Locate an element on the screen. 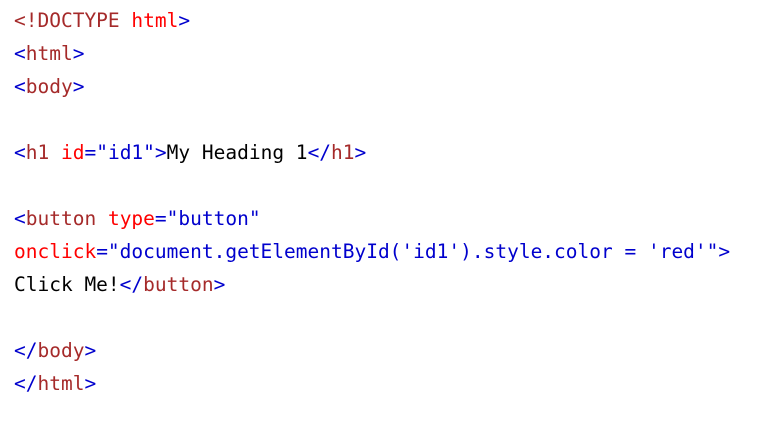 The height and width of the screenshot is (429, 784). code-token: Click Me! is located at coordinates (67, 284).